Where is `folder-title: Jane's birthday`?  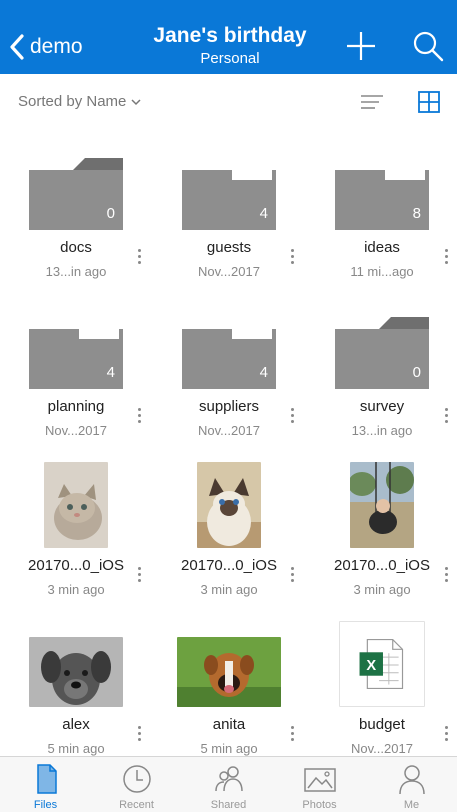
folder-title: Jane's birthday is located at coordinates (230, 35).